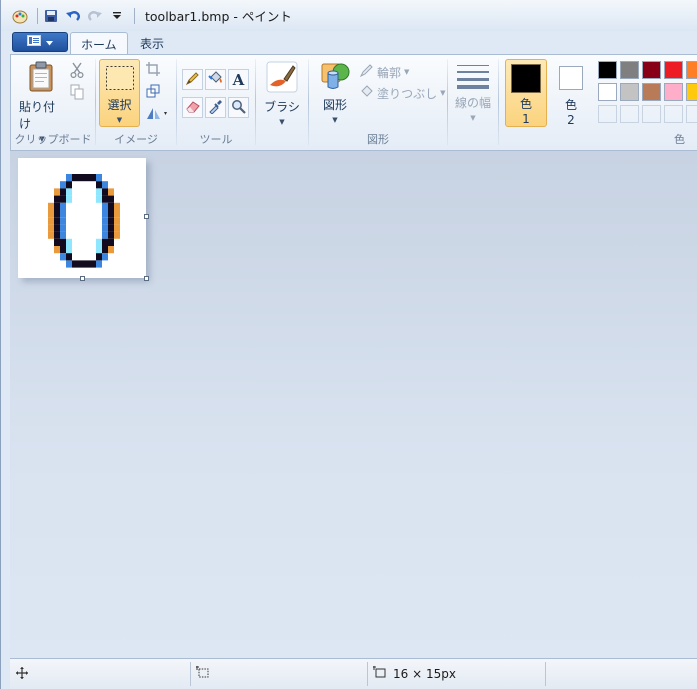 The image size is (697, 689). Describe the element at coordinates (571, 93) in the screenshot. I see `color2-button: 色 2` at that location.